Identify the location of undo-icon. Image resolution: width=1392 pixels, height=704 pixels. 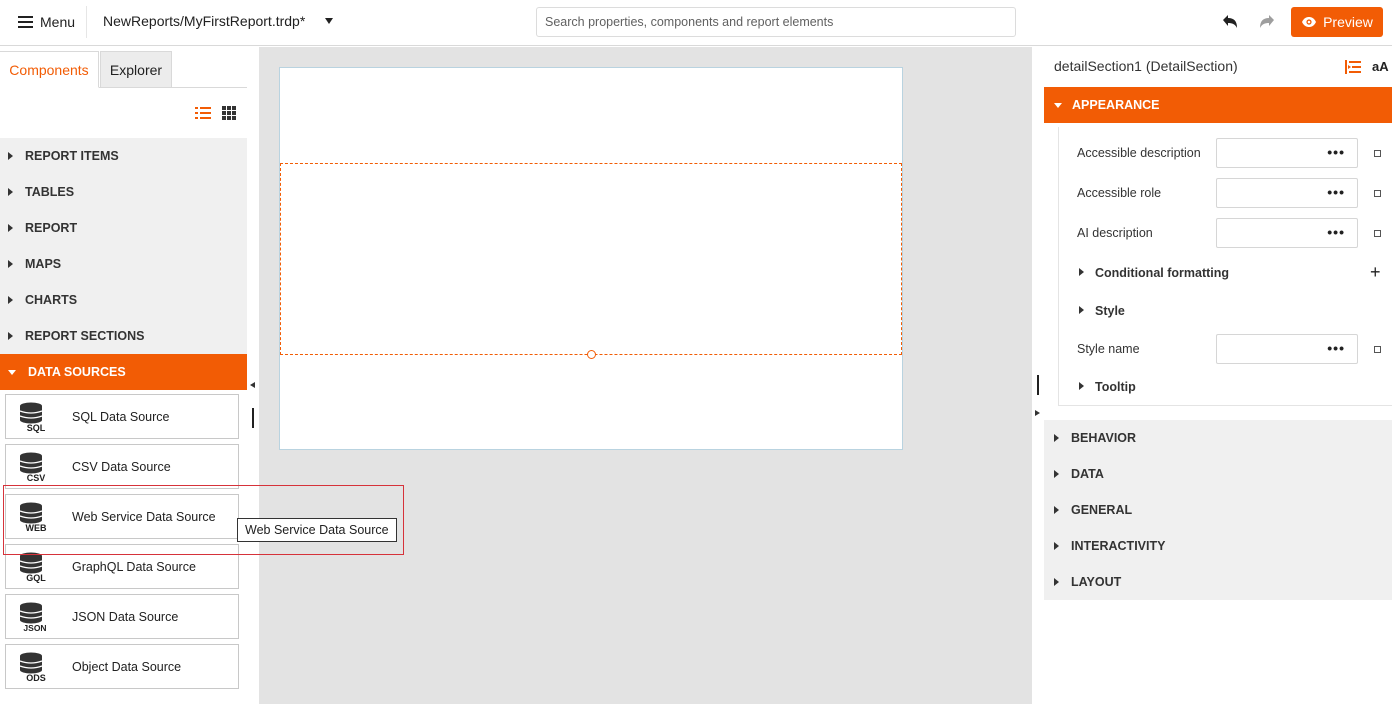
(1230, 22).